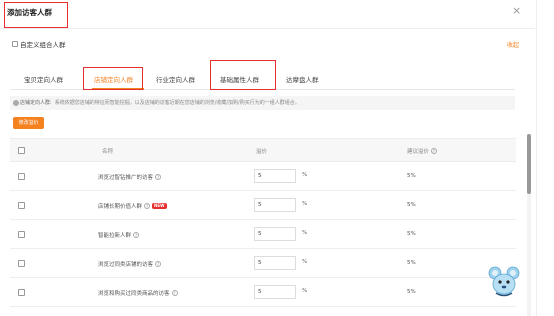 Image resolution: width=554 pixels, height=316 pixels. Describe the element at coordinates (130, 177) in the screenshot. I see `crowd-name: 浏览过智钻推广的访客?` at that location.